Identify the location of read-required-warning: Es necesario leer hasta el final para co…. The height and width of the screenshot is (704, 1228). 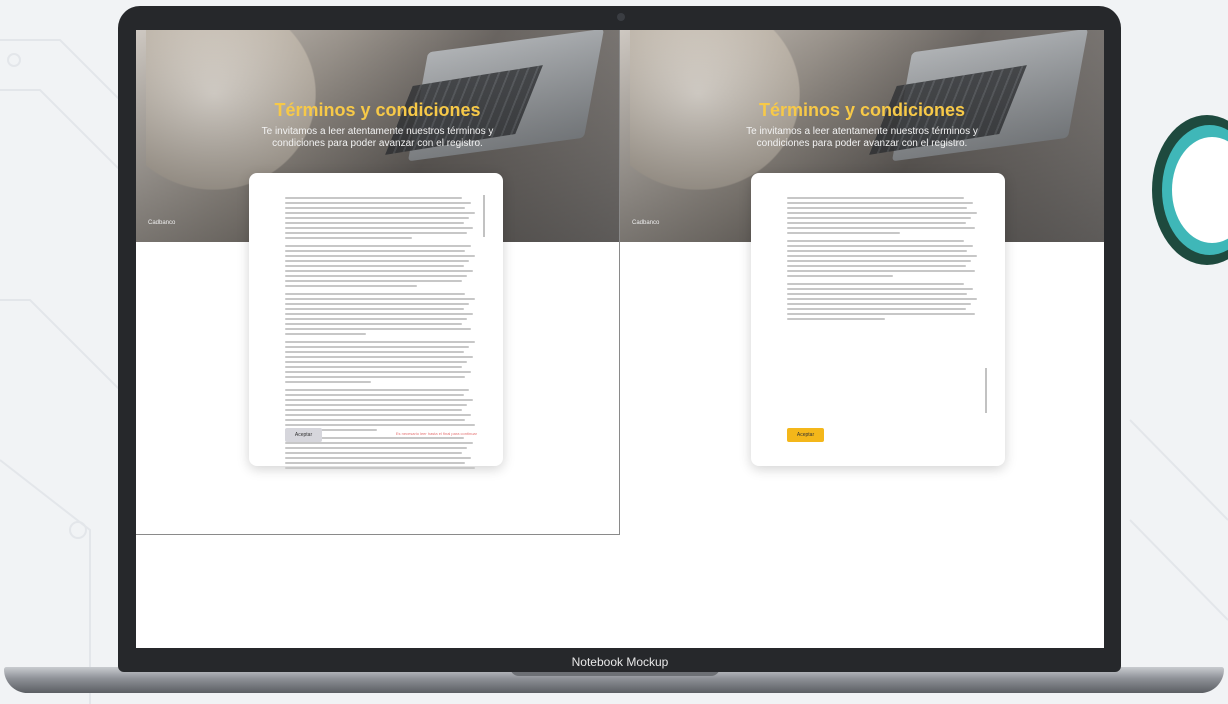
(436, 433).